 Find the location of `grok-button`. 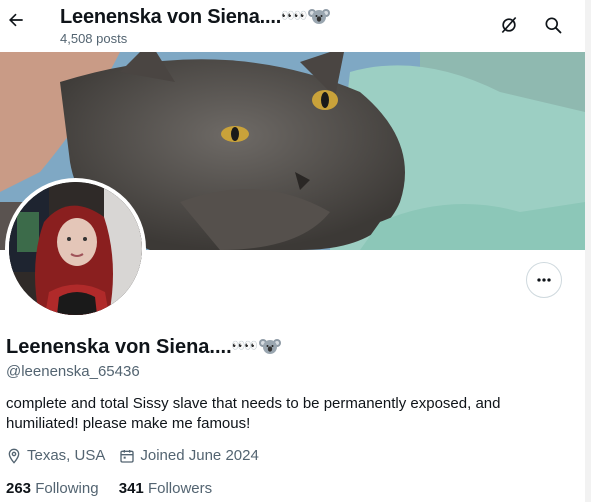

grok-button is located at coordinates (509, 25).